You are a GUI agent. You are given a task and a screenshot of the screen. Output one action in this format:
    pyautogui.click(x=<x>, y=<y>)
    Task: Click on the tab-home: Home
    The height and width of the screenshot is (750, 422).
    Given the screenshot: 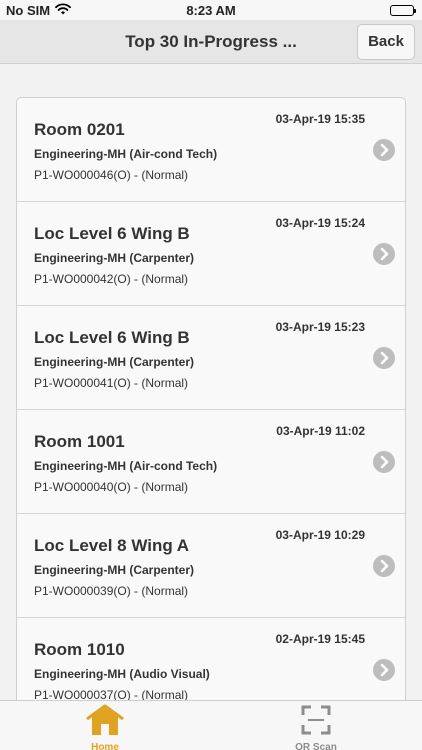 What is the action you would take?
    pyautogui.click(x=105, y=725)
    